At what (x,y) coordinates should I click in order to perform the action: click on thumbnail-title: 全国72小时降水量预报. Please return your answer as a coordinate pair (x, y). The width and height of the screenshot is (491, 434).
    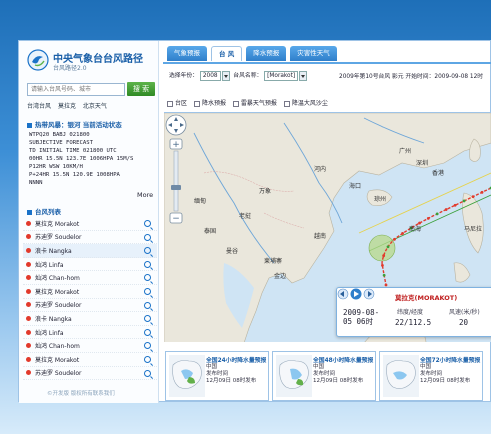
    Looking at the image, I should click on (450, 361).